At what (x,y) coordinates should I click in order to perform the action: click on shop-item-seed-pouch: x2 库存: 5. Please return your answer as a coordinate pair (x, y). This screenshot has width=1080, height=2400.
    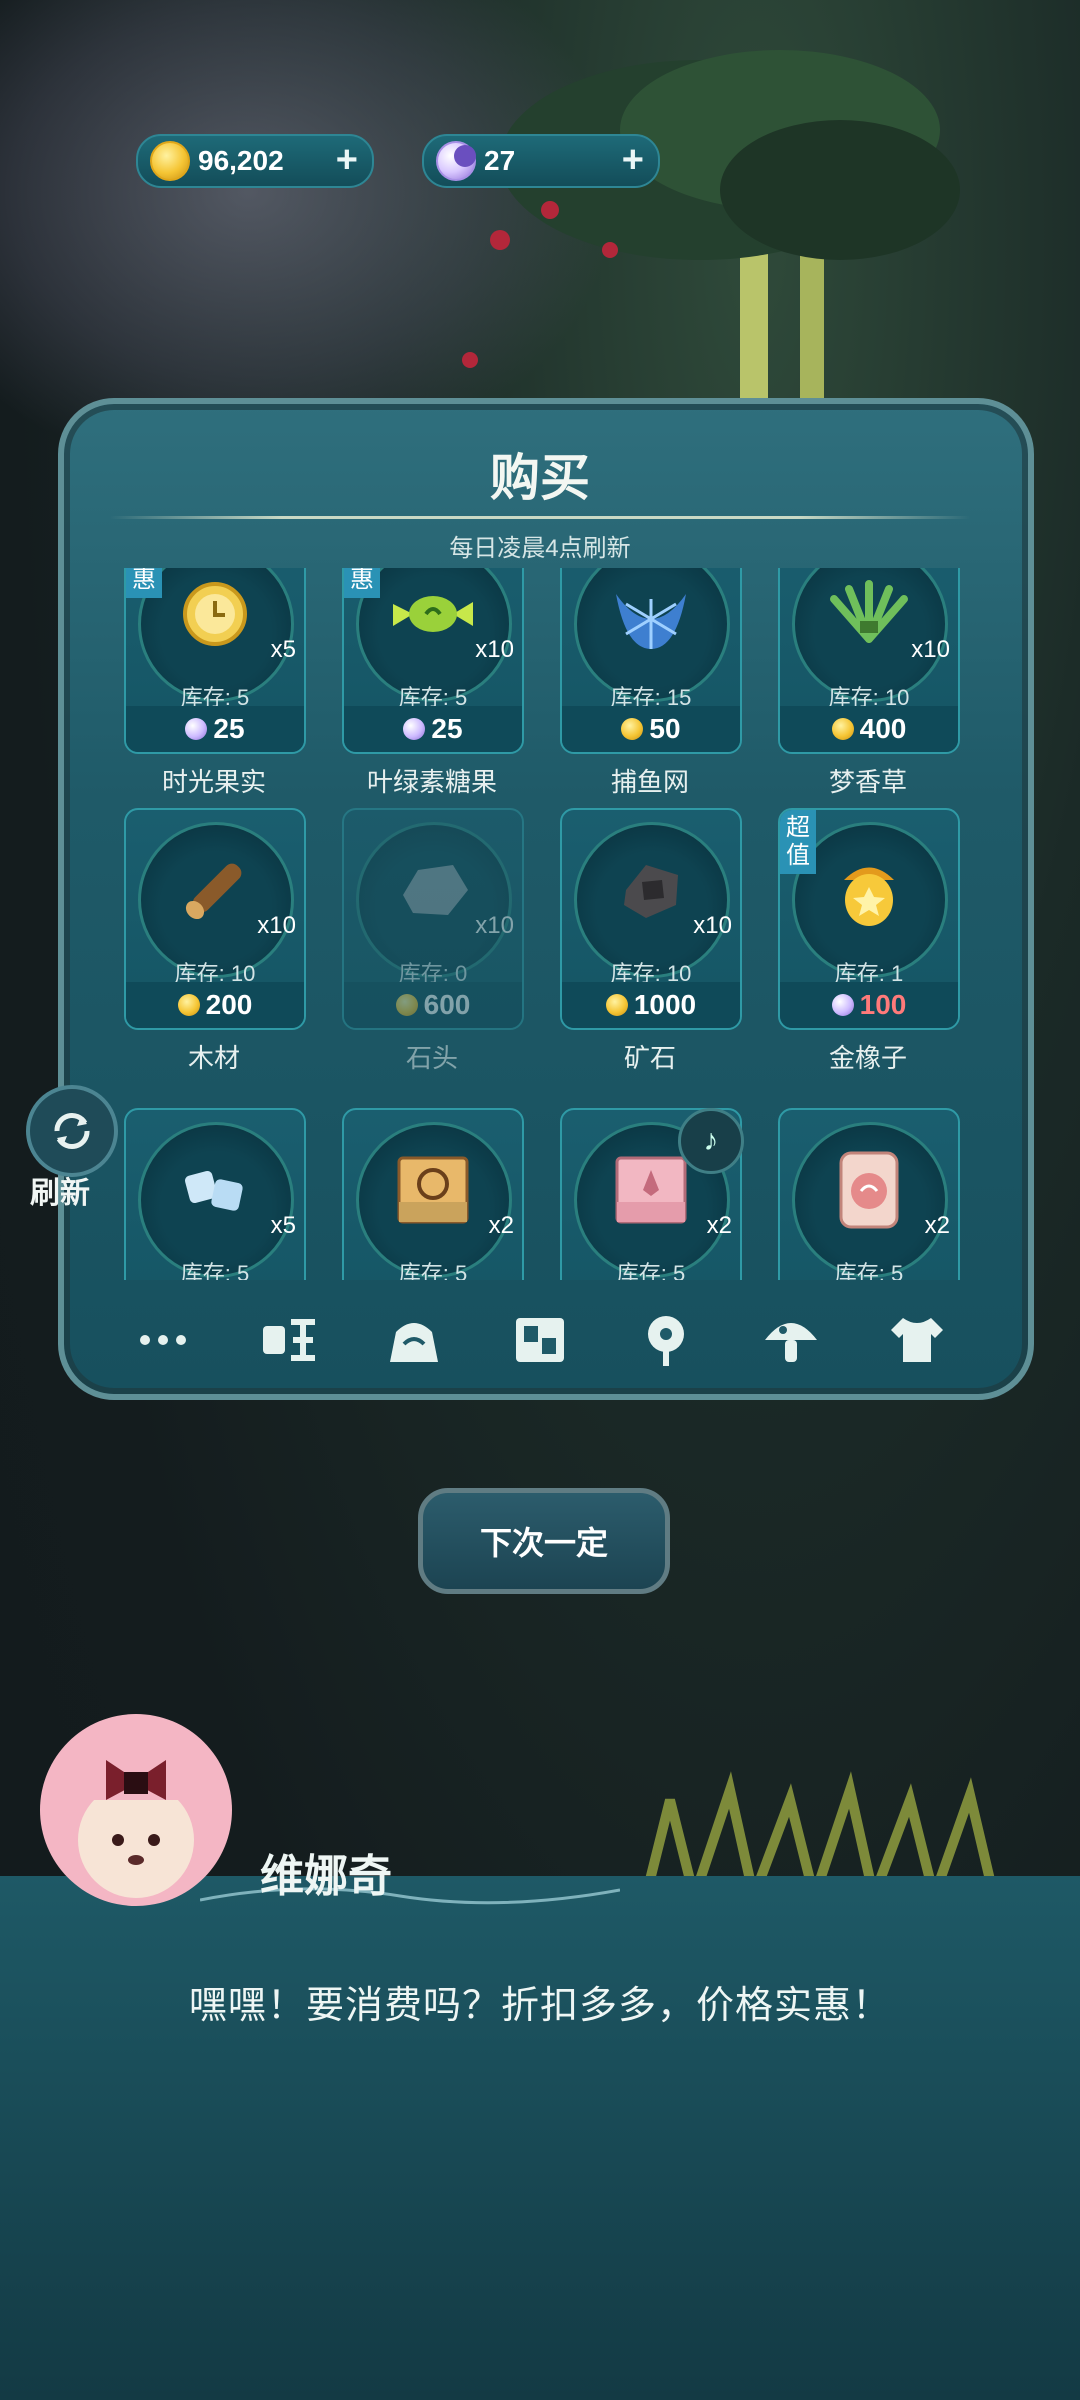
    Looking at the image, I should click on (869, 1194).